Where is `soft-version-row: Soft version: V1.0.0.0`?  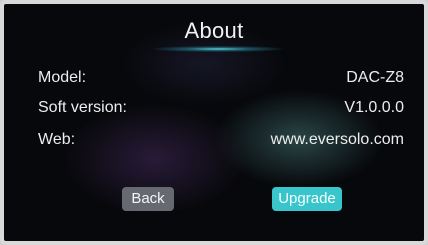 soft-version-row: Soft version: V1.0.0.0 is located at coordinates (221, 110).